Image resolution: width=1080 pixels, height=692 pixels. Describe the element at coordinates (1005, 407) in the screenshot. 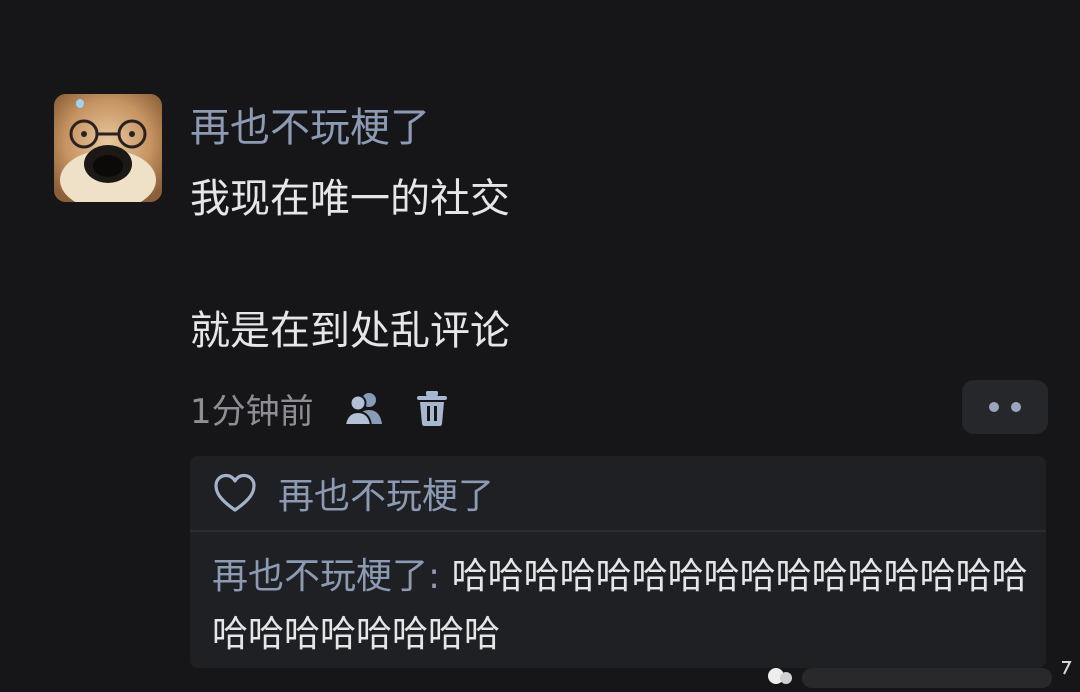

I see `more-options-button` at that location.